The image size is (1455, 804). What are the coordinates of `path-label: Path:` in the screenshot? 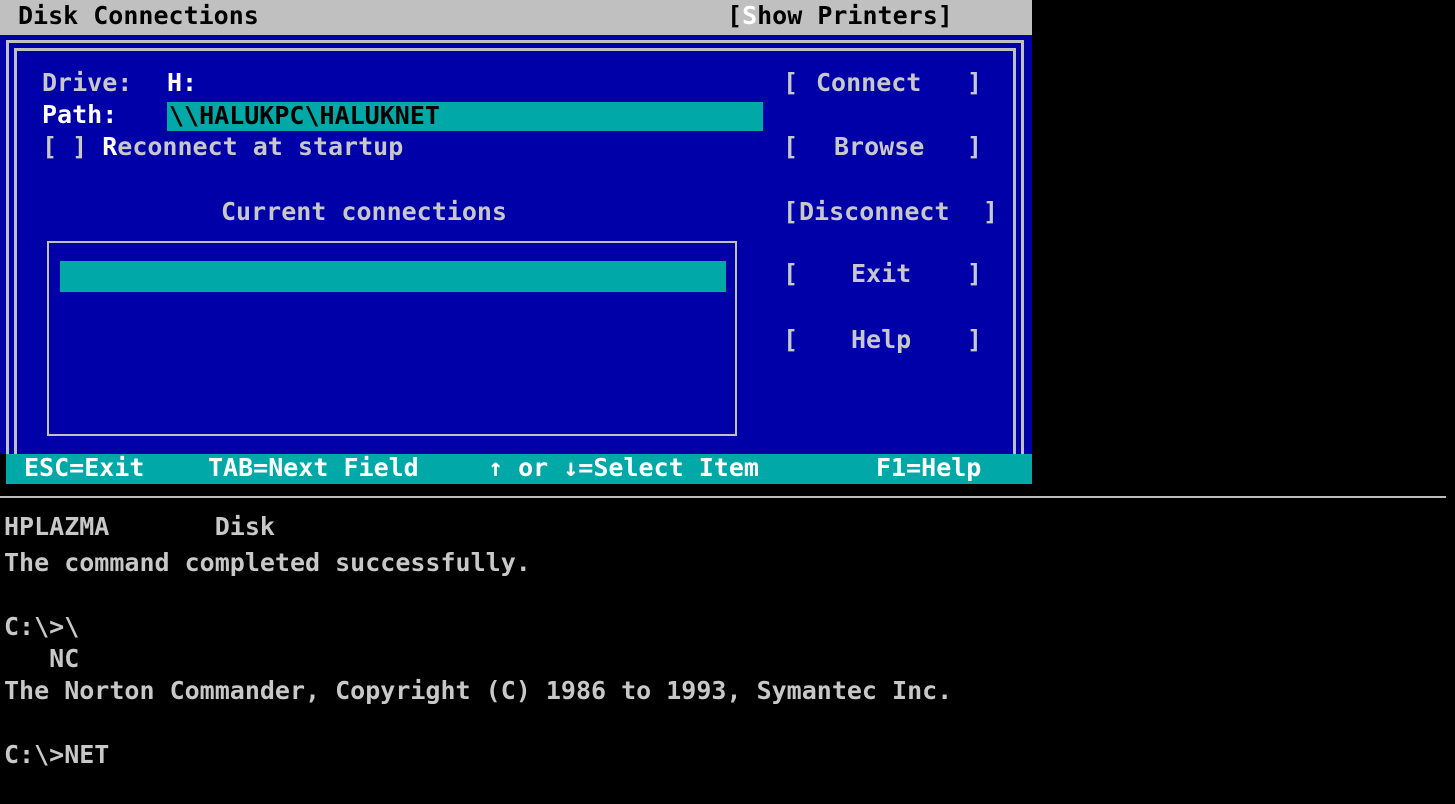 It's located at (80, 114).